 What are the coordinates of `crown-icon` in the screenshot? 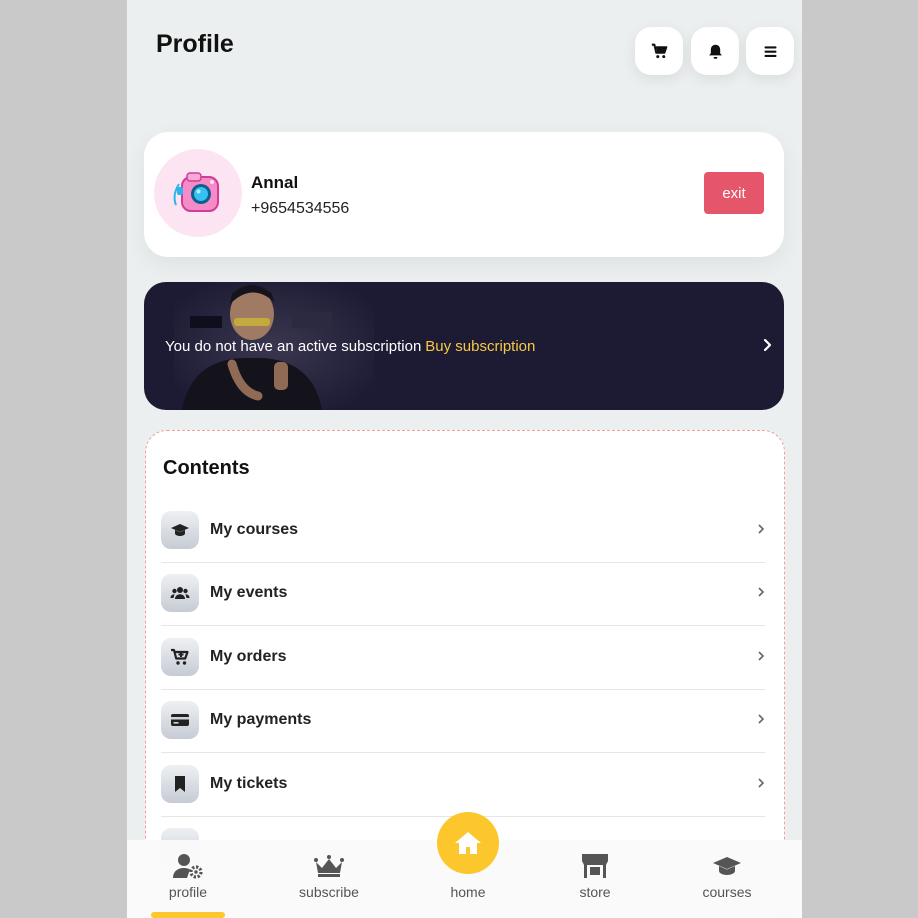 It's located at (329, 866).